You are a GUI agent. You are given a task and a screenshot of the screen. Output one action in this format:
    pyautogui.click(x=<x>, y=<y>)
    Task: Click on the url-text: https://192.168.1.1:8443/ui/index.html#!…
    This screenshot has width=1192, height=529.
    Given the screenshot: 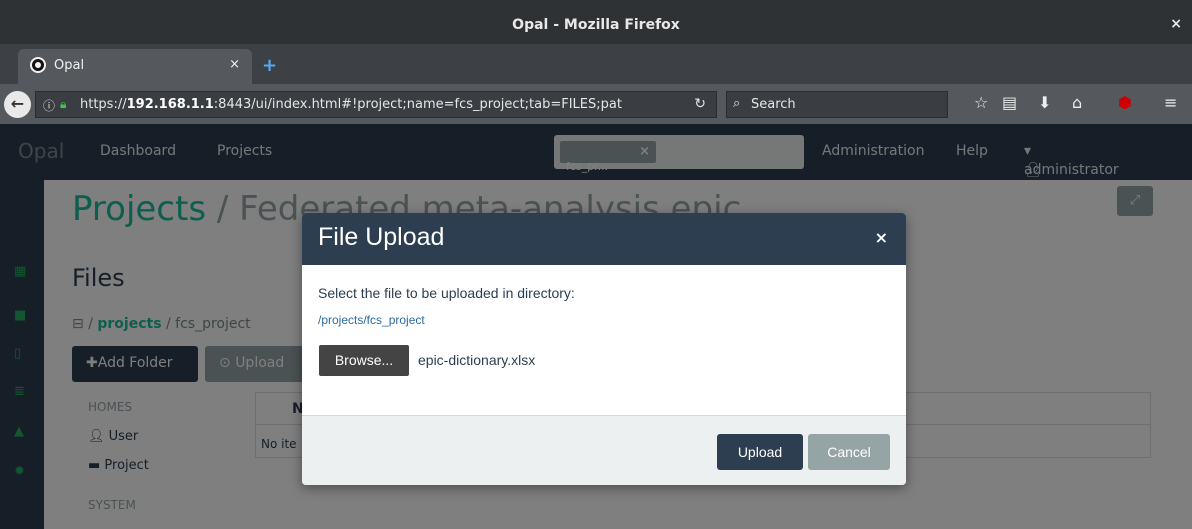 What is the action you would take?
    pyautogui.click(x=351, y=104)
    